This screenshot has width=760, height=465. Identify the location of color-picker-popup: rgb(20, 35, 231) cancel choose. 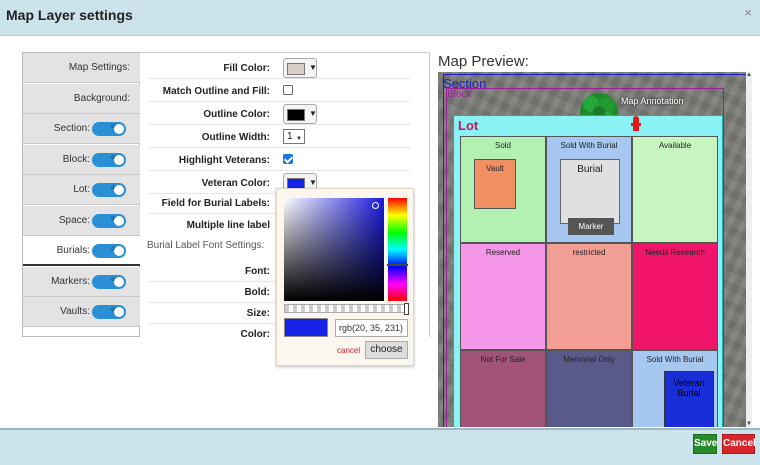
(345, 277).